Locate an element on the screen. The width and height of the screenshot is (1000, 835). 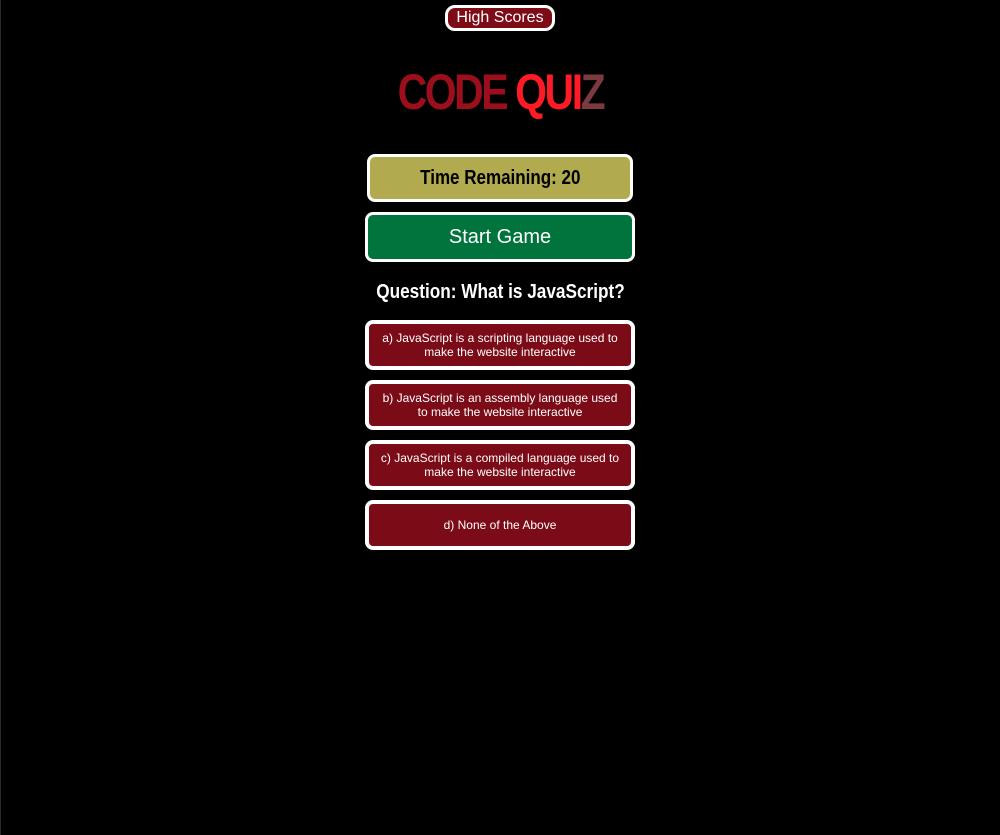
page-left-border is located at coordinates (0, 417).